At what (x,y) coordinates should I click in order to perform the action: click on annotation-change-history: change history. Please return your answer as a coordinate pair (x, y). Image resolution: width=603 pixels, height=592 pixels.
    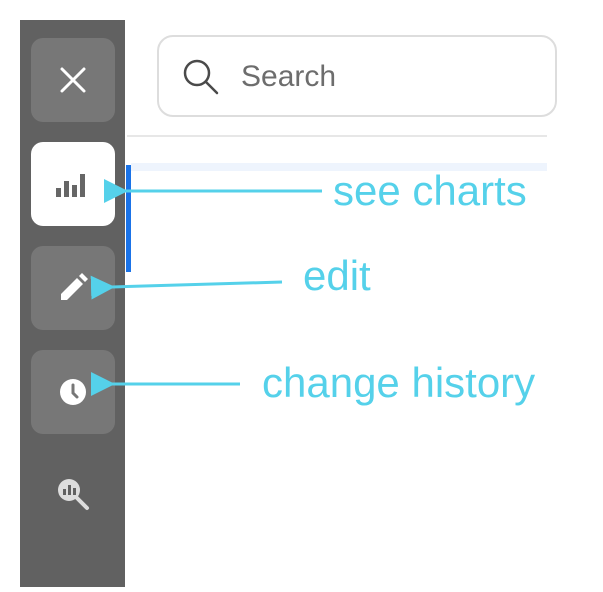
    Looking at the image, I should click on (399, 382).